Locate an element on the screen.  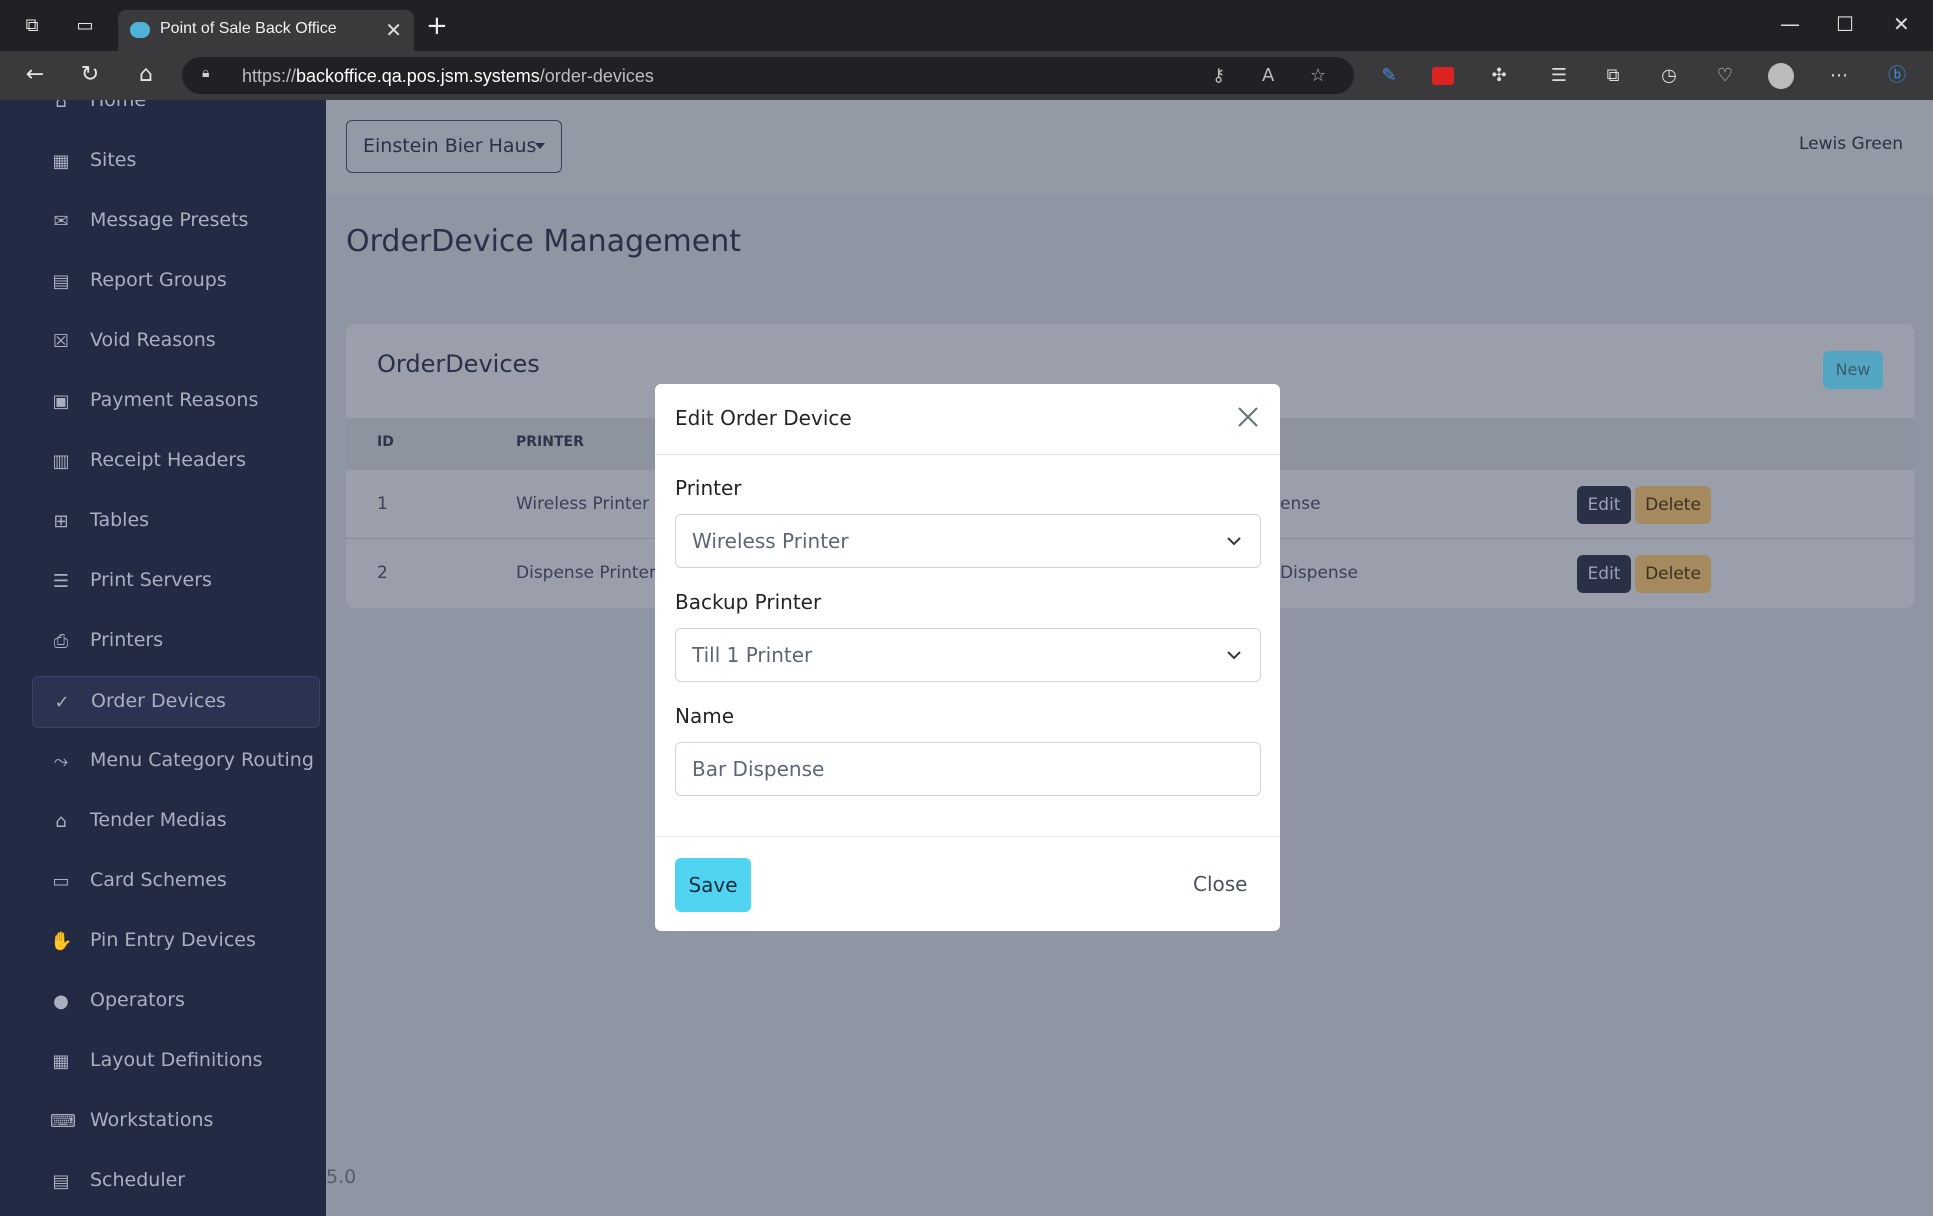
page-title: OrderDevice Management is located at coordinates (544, 241).